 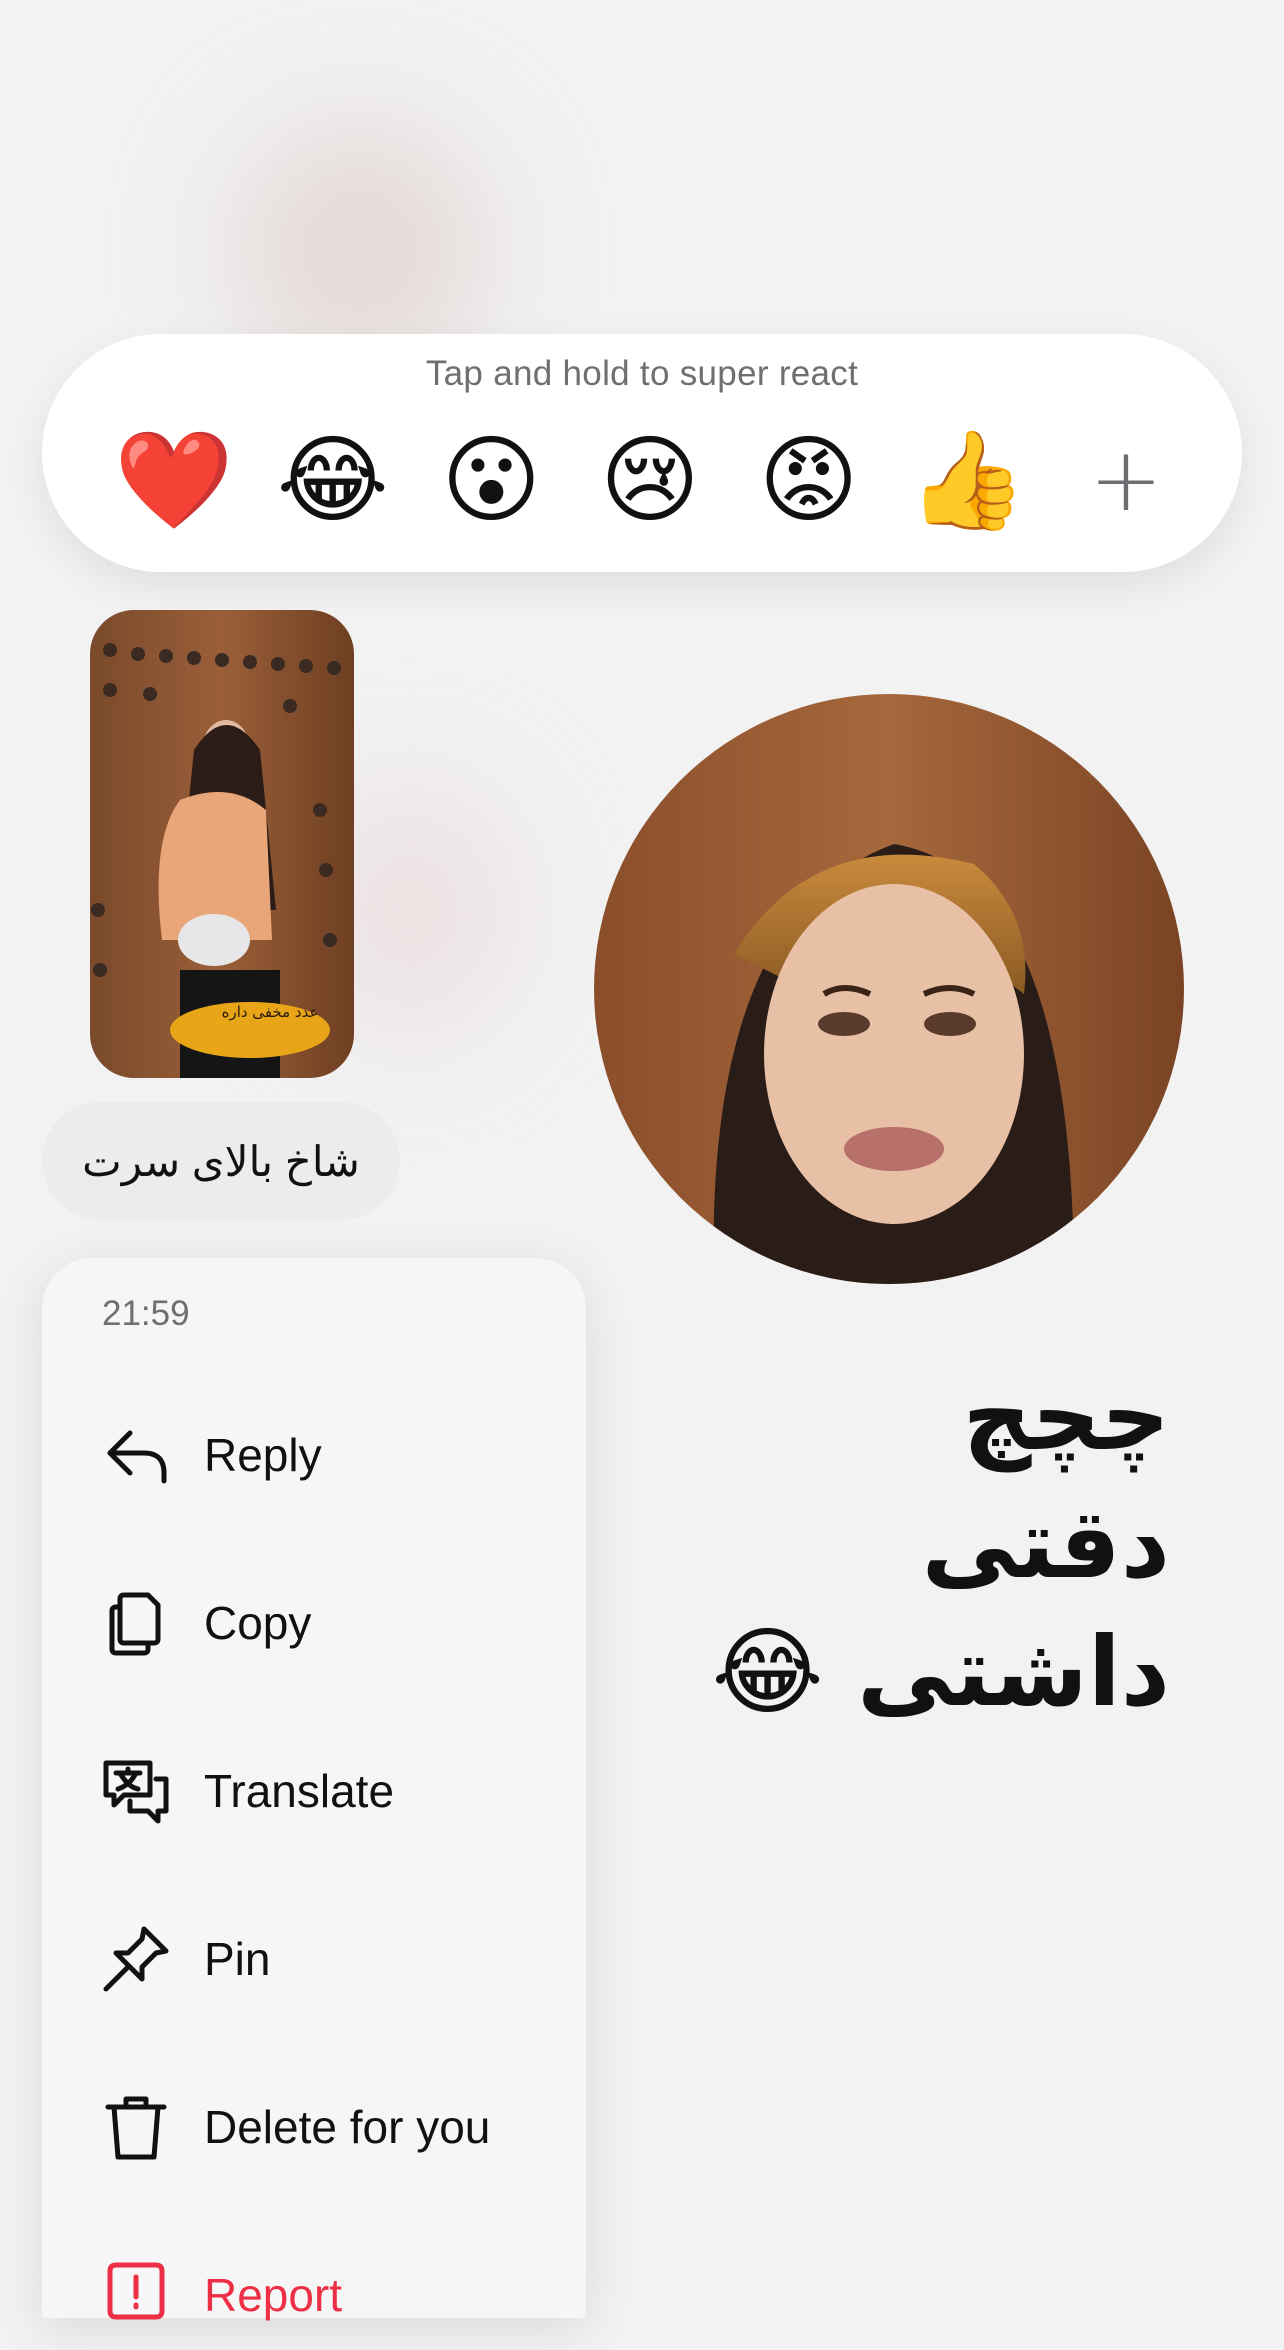 What do you see at coordinates (146, 1313) in the screenshot?
I see `message-timestamp: 21:59` at bounding box center [146, 1313].